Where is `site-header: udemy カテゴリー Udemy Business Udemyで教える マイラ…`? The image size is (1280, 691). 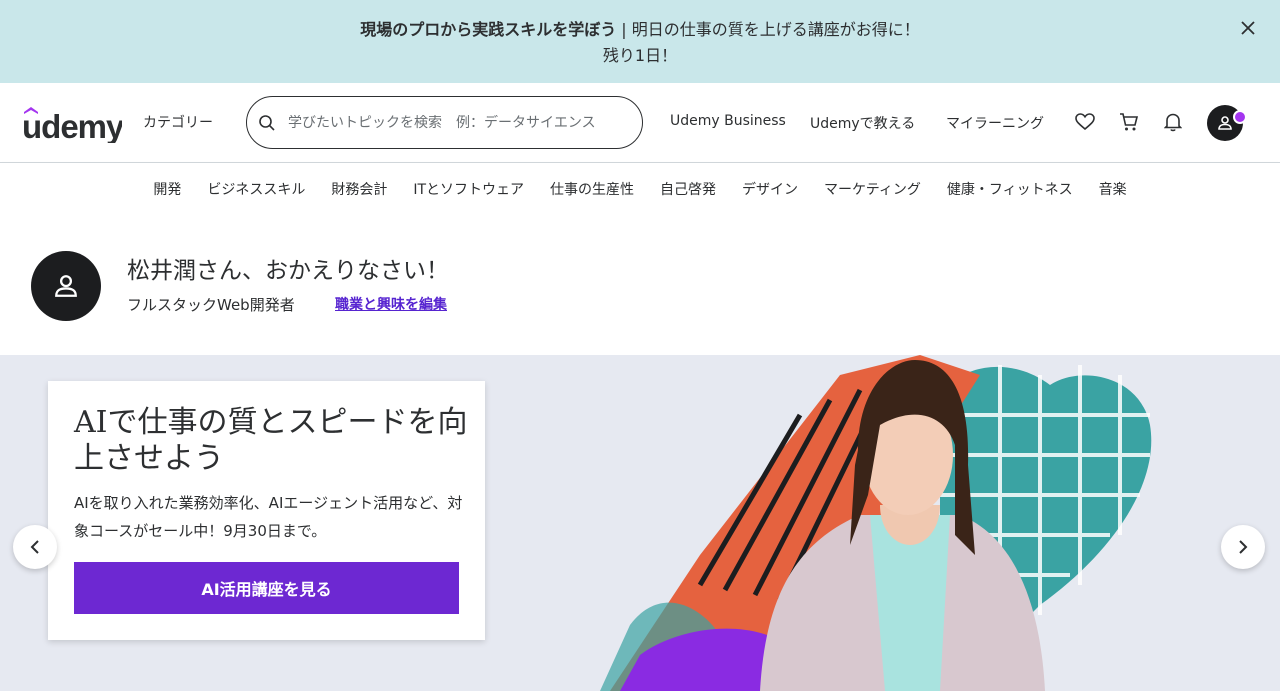
site-header: udemy カテゴリー Udemy Business Udemyで教える マイラ… is located at coordinates (640, 123).